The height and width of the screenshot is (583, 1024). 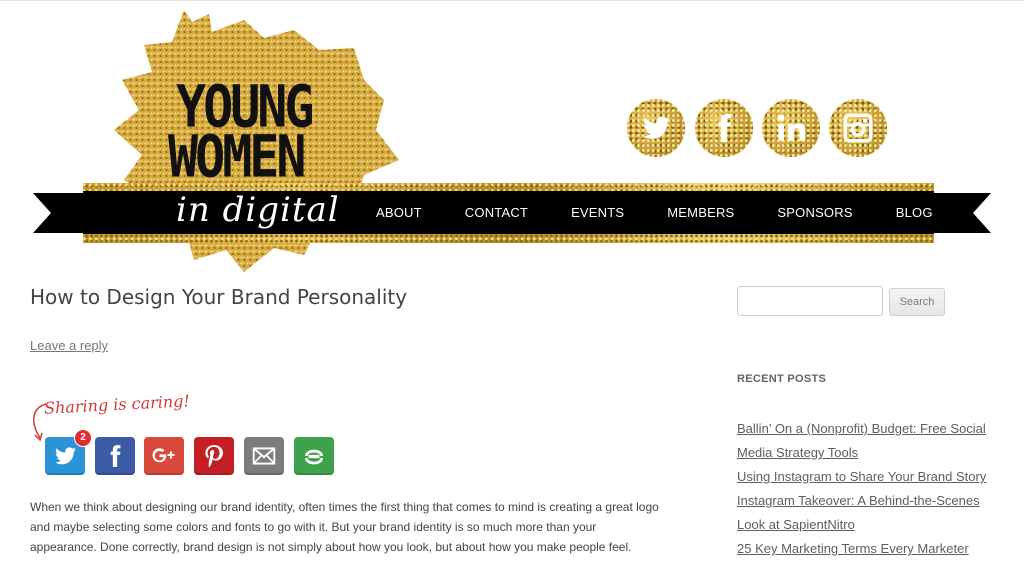 I want to click on list-item: 25 Key Marketing Terms Every Marketer, so click(x=867, y=549).